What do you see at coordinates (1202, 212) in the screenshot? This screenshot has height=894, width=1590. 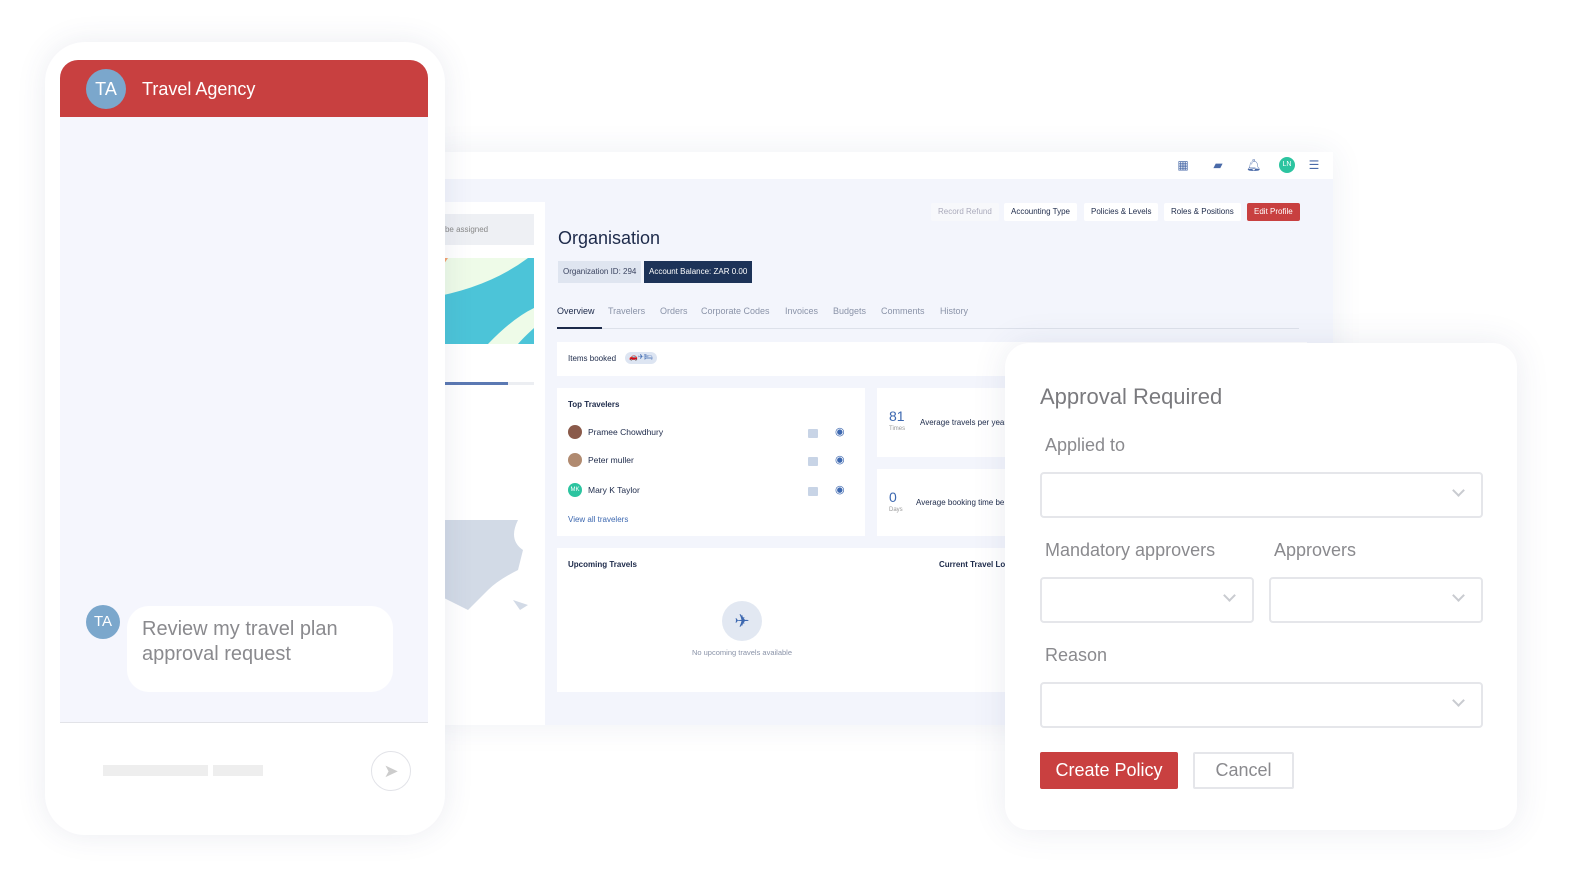 I see `roles-positions-button: Roles & Positions` at bounding box center [1202, 212].